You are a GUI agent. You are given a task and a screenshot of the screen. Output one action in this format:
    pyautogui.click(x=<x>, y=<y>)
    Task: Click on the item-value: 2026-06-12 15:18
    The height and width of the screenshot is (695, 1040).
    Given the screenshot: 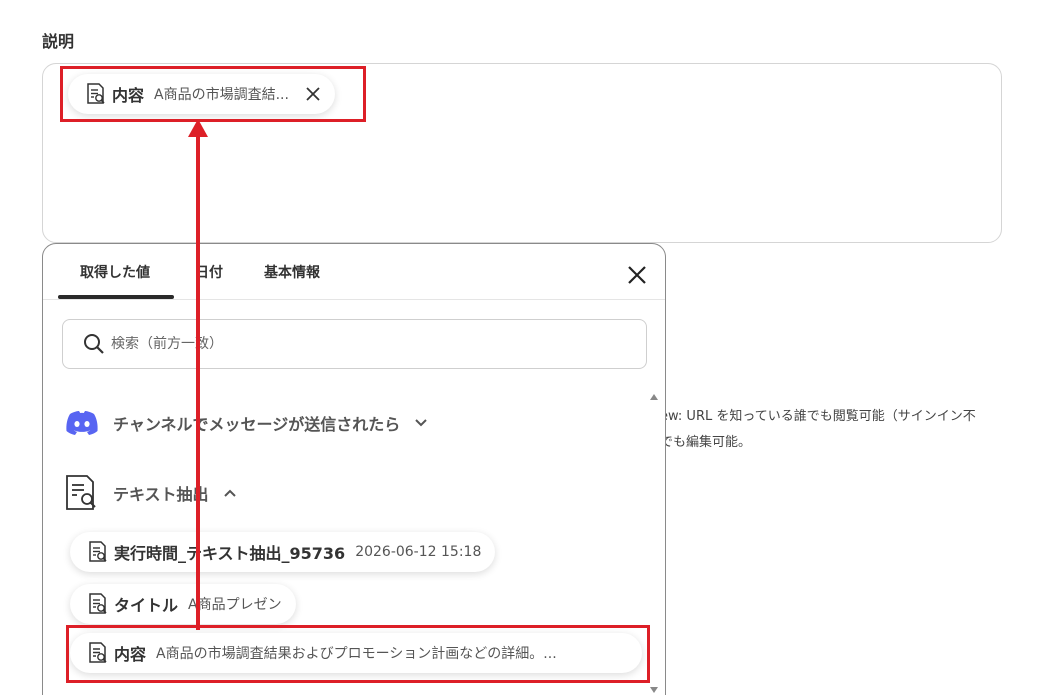 What is the action you would take?
    pyautogui.click(x=418, y=552)
    